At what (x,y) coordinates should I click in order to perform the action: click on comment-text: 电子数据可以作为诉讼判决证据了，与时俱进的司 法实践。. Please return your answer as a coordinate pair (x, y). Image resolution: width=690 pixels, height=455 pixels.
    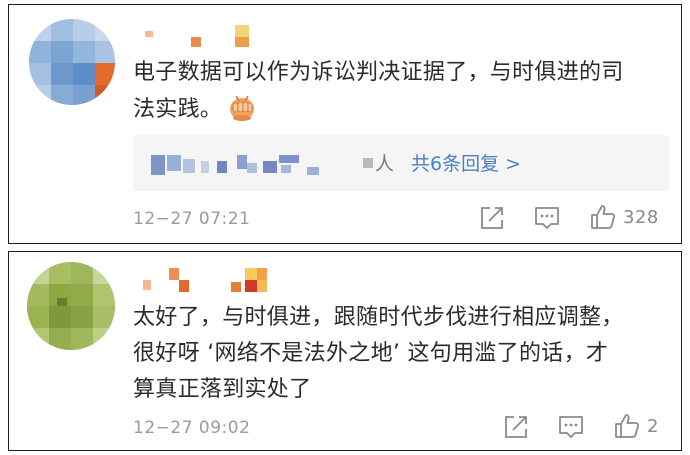
    Looking at the image, I should click on (398, 91).